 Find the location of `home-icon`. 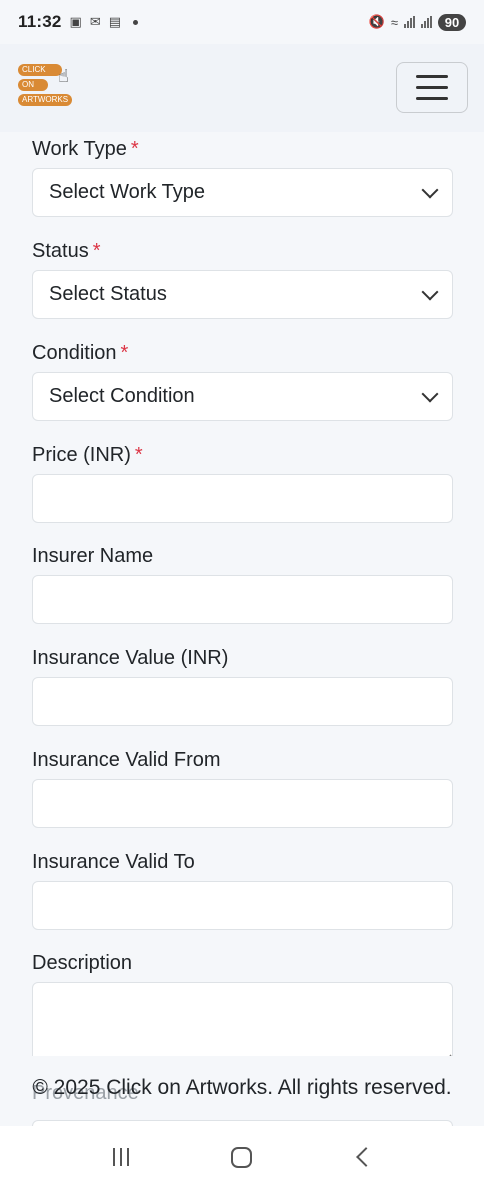

home-icon is located at coordinates (242, 1157).